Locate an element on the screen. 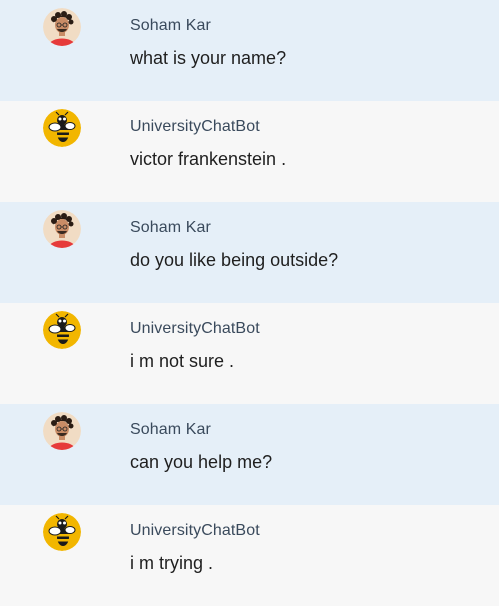  message-text: can you help me? is located at coordinates (201, 462).